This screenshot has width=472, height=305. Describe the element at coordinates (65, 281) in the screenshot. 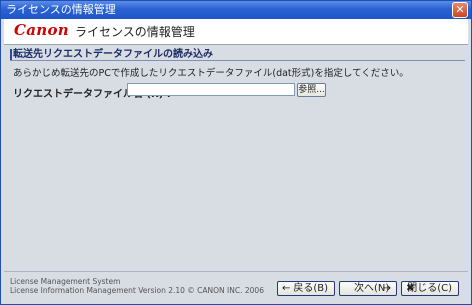

I see `footer-line-1: License Management System` at that location.